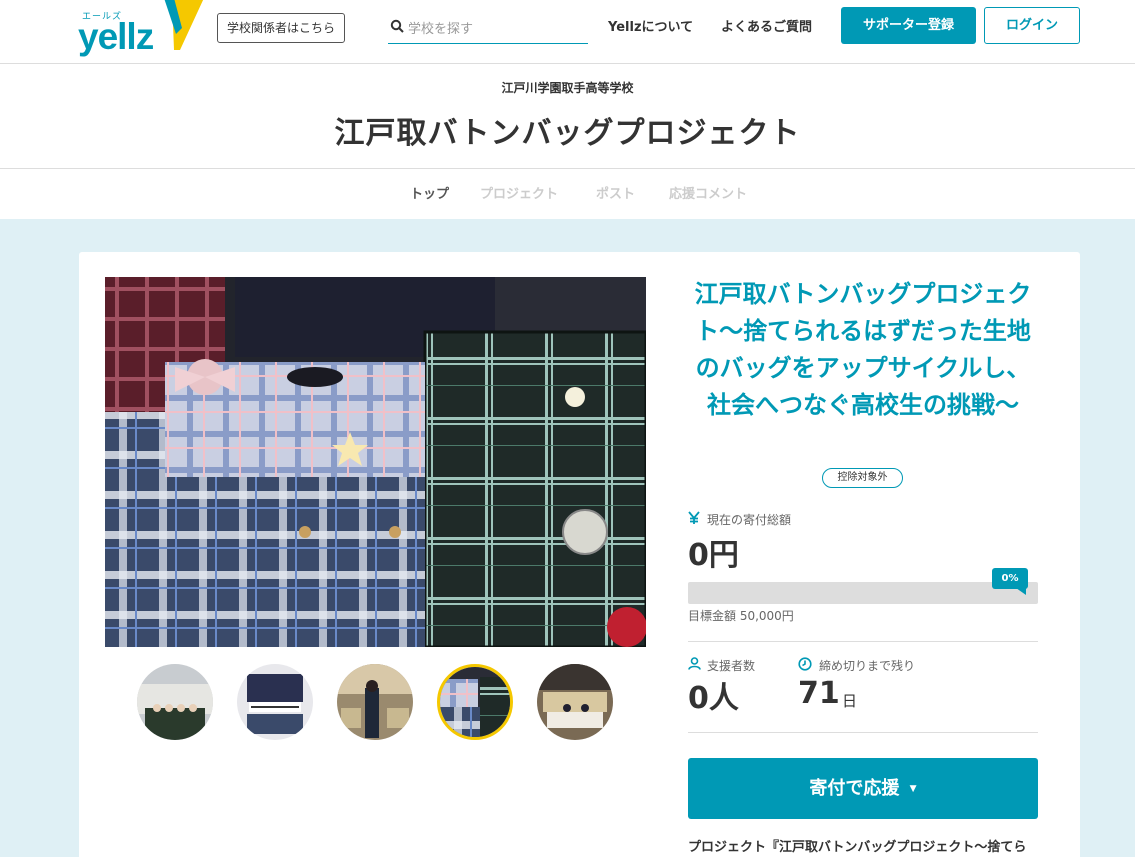 The height and width of the screenshot is (857, 1135). What do you see at coordinates (713, 698) in the screenshot?
I see `supporters-value: 0人` at bounding box center [713, 698].